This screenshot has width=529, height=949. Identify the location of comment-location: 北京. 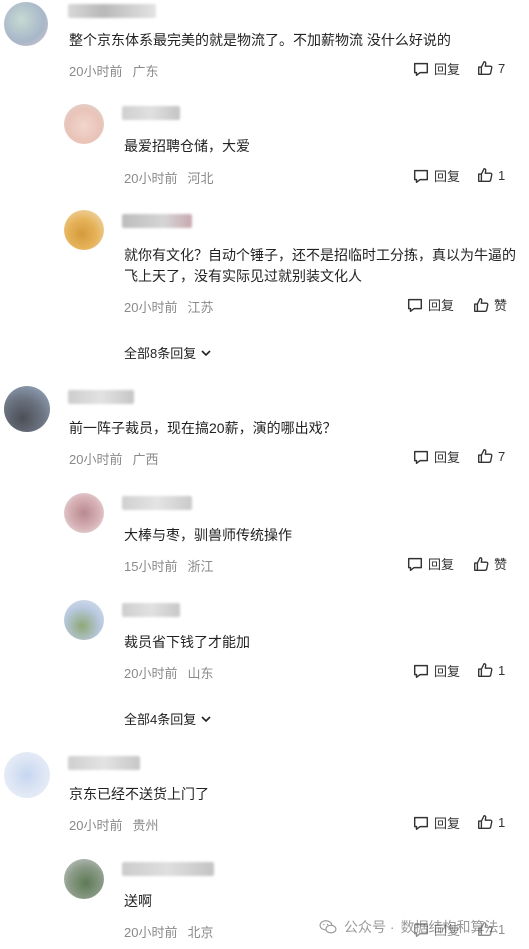
(200, 932).